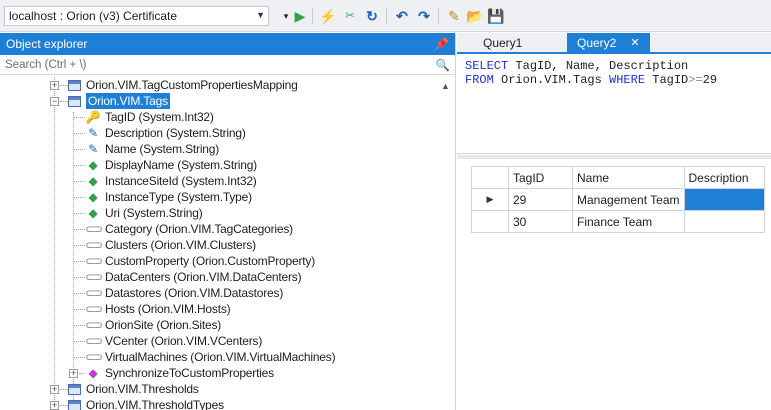  What do you see at coordinates (487, 66) in the screenshot?
I see `sql-keyword: SELECT` at bounding box center [487, 66].